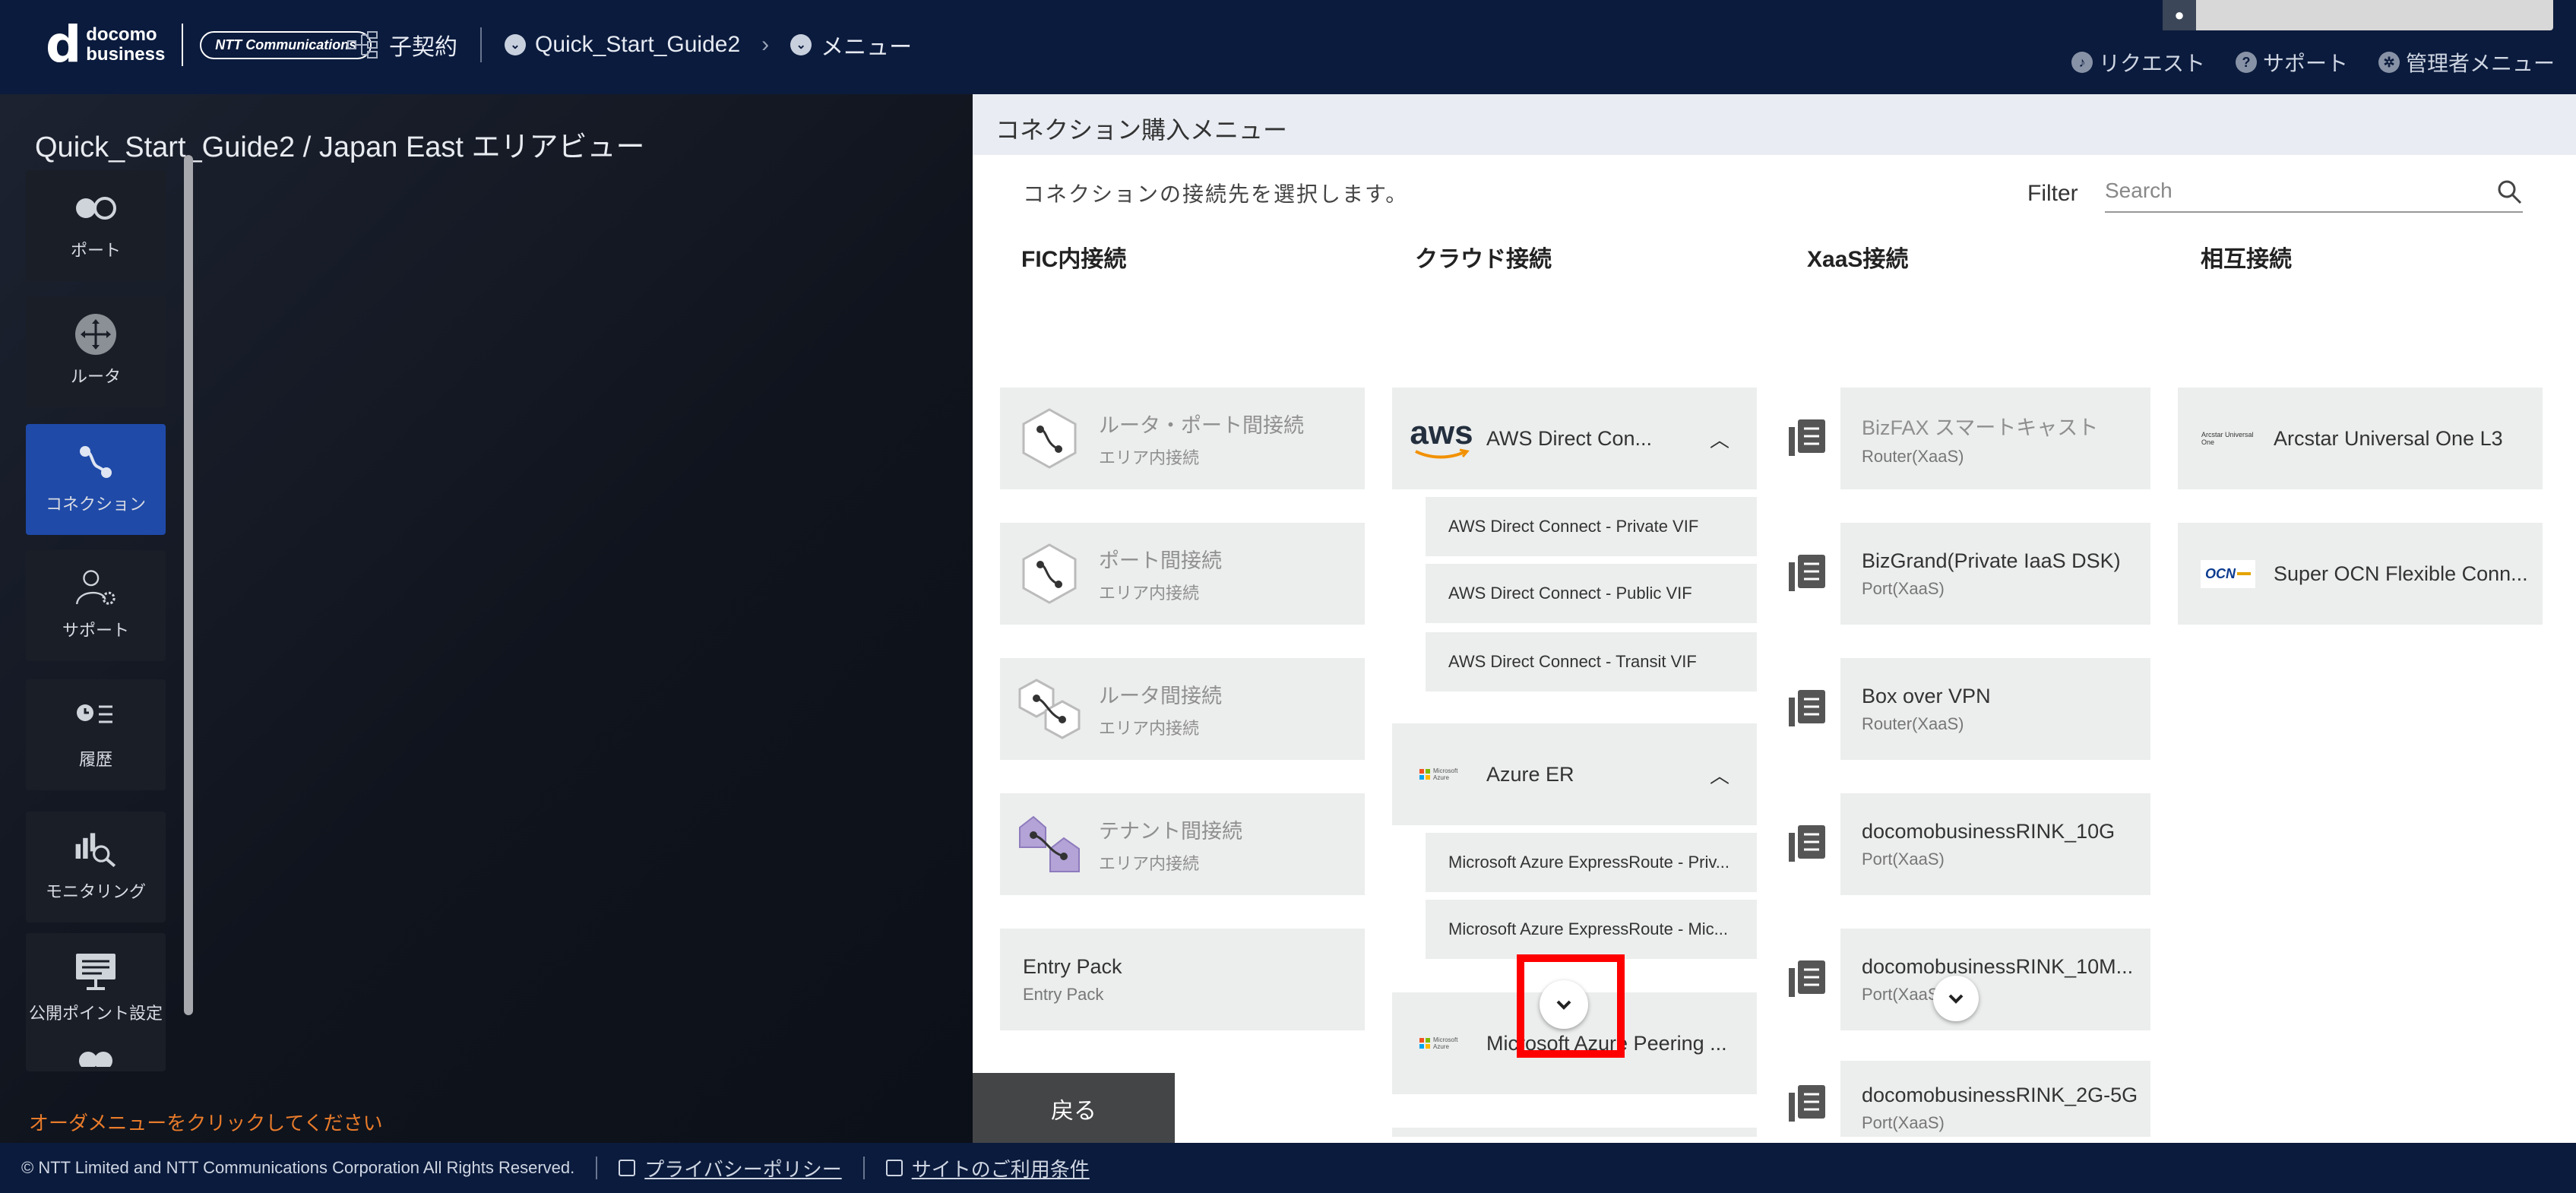 This screenshot has width=2576, height=1193. I want to click on breadcrumb-project-label: Quick_Start_Guide2, so click(638, 44).